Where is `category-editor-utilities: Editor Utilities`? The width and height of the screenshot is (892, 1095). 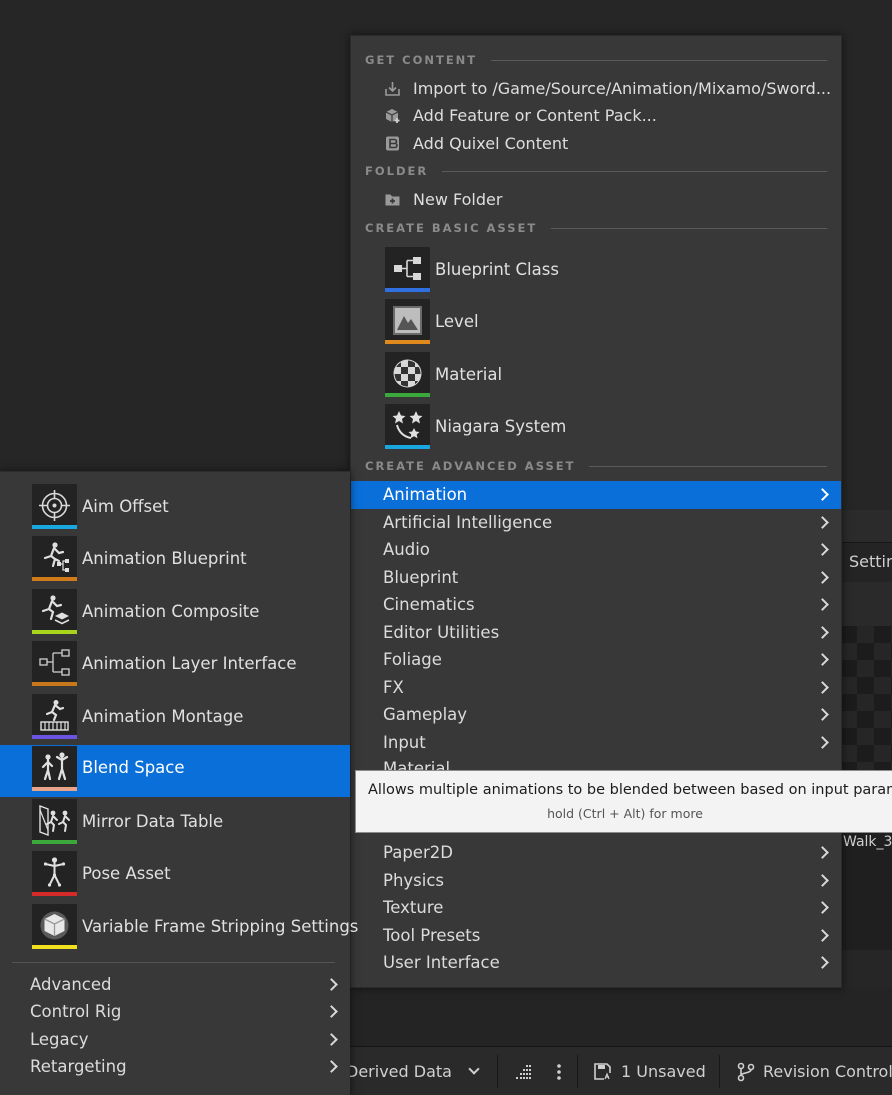
category-editor-utilities: Editor Utilities is located at coordinates (596, 633).